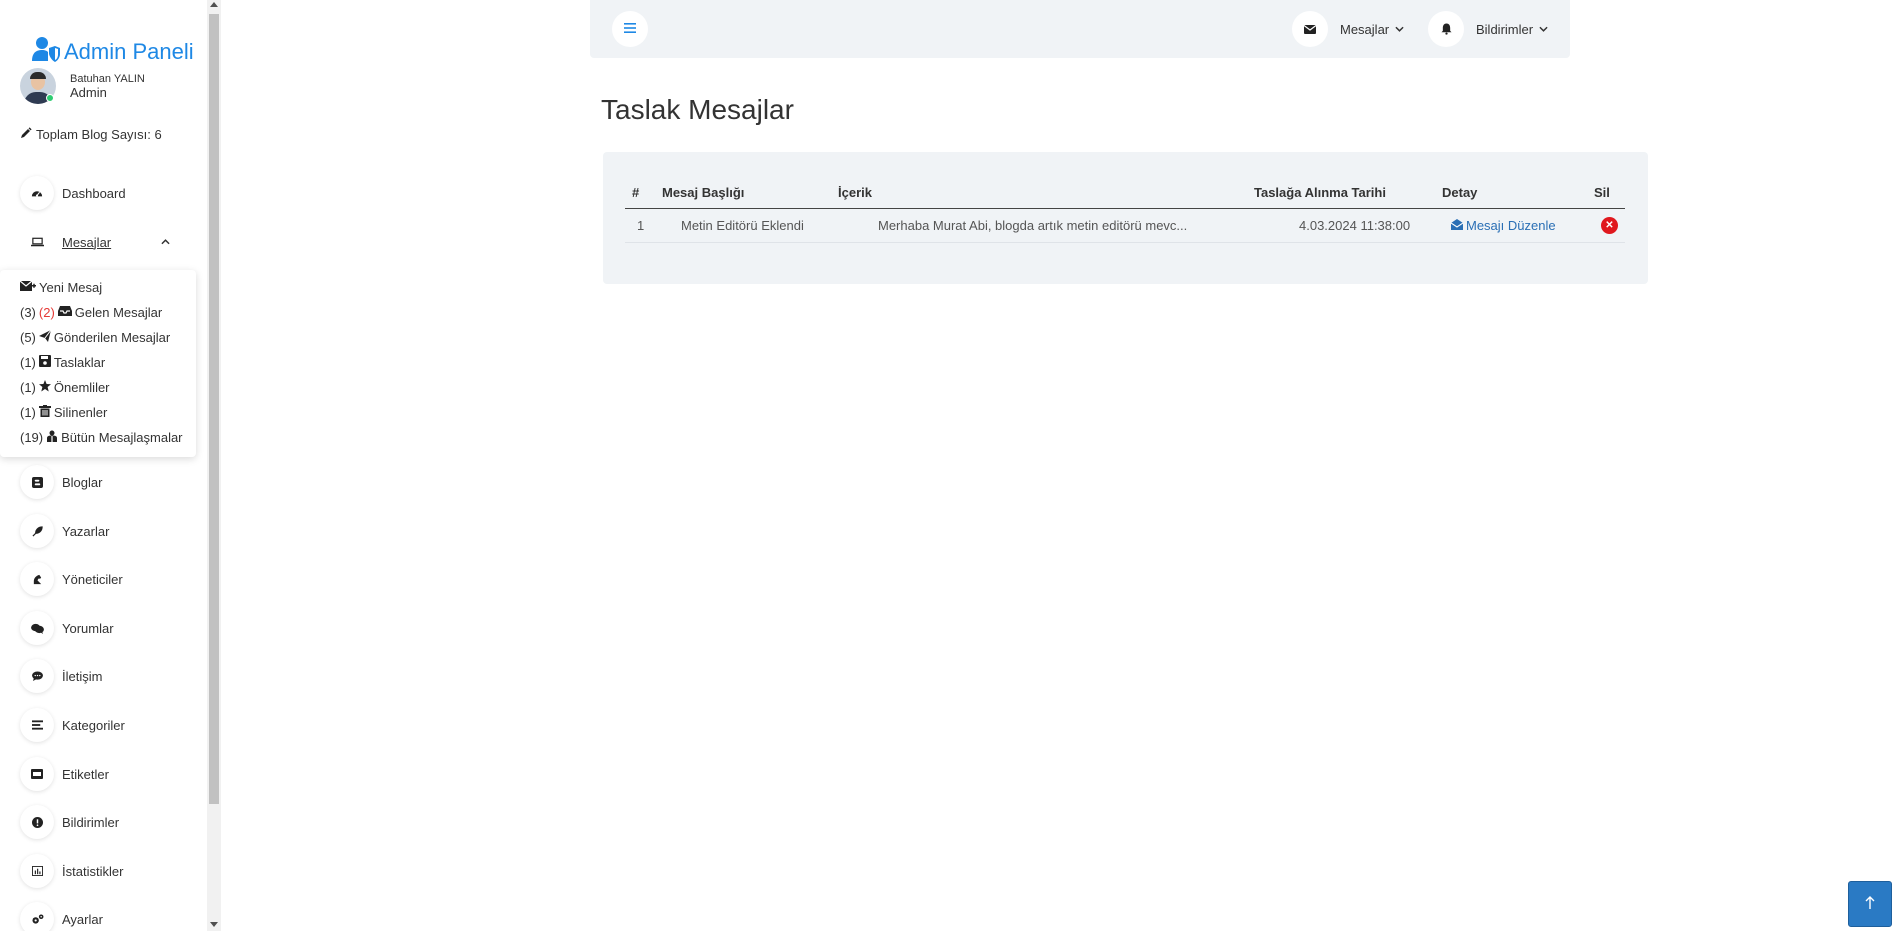  What do you see at coordinates (1310, 29) in the screenshot?
I see `envelope-icon` at bounding box center [1310, 29].